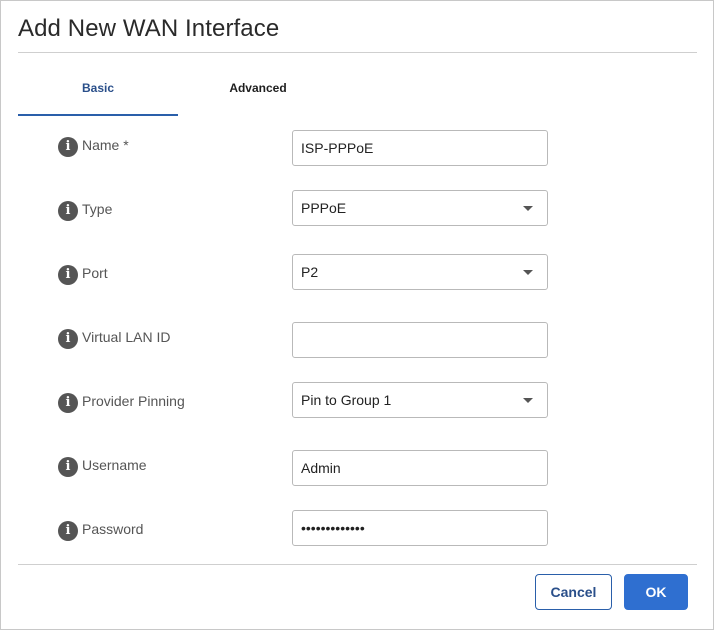 This screenshot has width=714, height=630. What do you see at coordinates (68, 339) in the screenshot?
I see `vlan-info-icon: i` at bounding box center [68, 339].